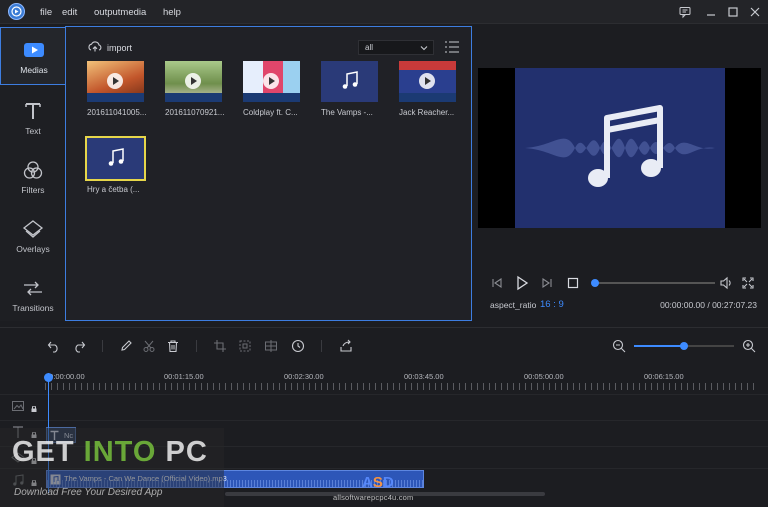  What do you see at coordinates (595, 283) in the screenshot?
I see `playback-progress-handle` at bounding box center [595, 283].